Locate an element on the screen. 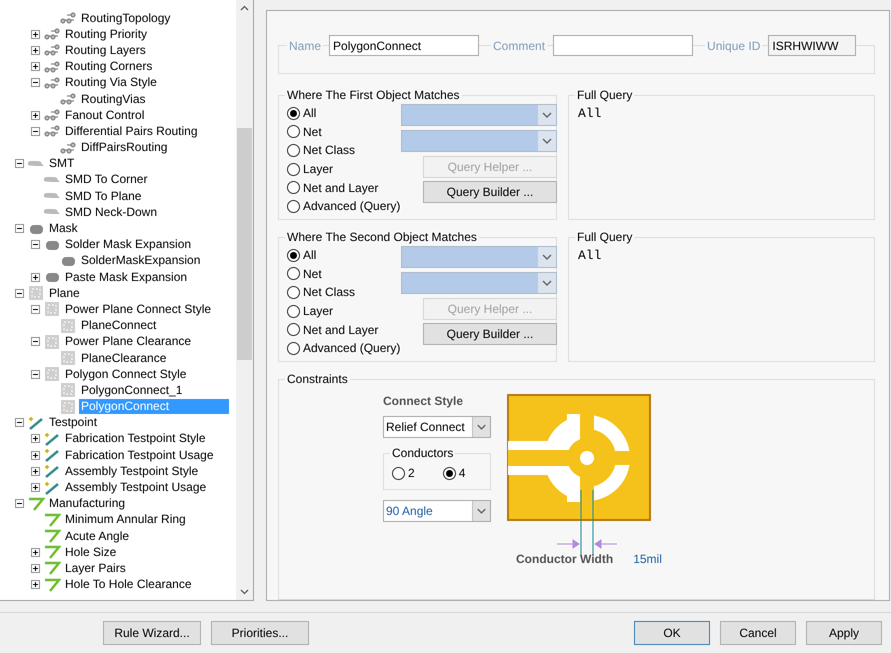 This screenshot has width=891, height=653. tree-item: Fabrication Testpoint Style is located at coordinates (135, 438).